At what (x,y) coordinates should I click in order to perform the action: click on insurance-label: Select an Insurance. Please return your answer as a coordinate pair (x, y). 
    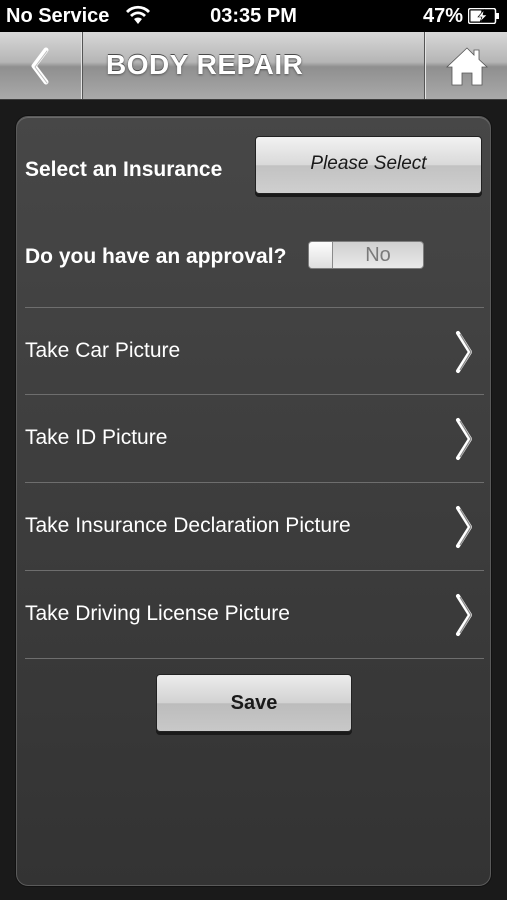
    Looking at the image, I should click on (124, 169).